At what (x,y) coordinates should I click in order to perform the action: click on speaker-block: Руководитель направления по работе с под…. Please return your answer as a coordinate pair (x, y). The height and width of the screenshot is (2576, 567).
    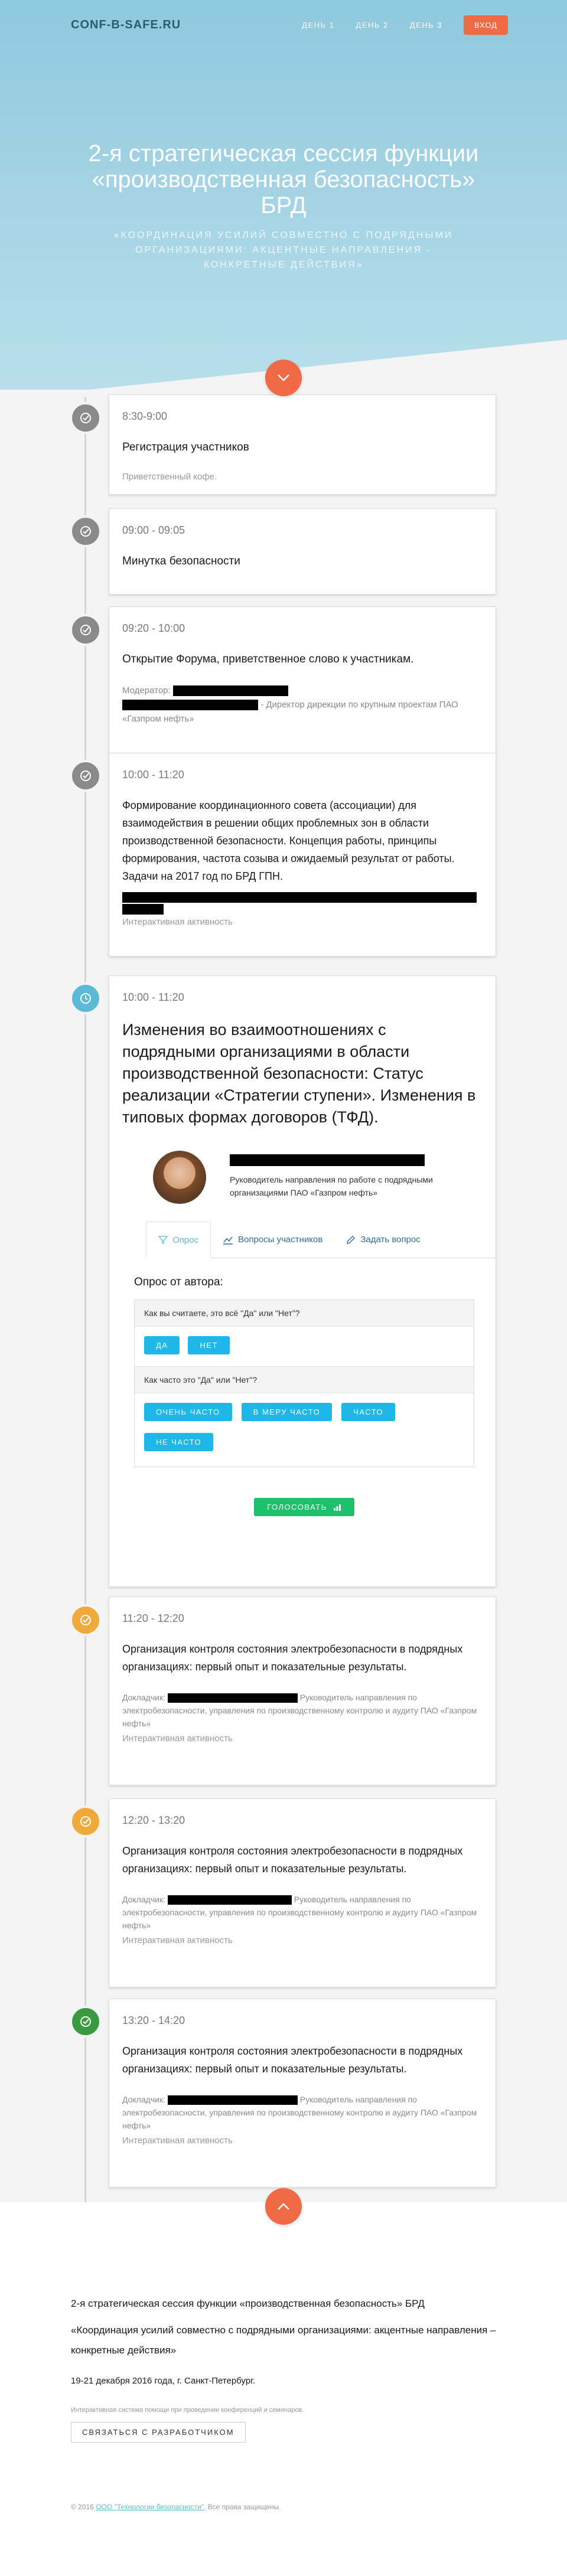
    Looking at the image, I should click on (324, 1177).